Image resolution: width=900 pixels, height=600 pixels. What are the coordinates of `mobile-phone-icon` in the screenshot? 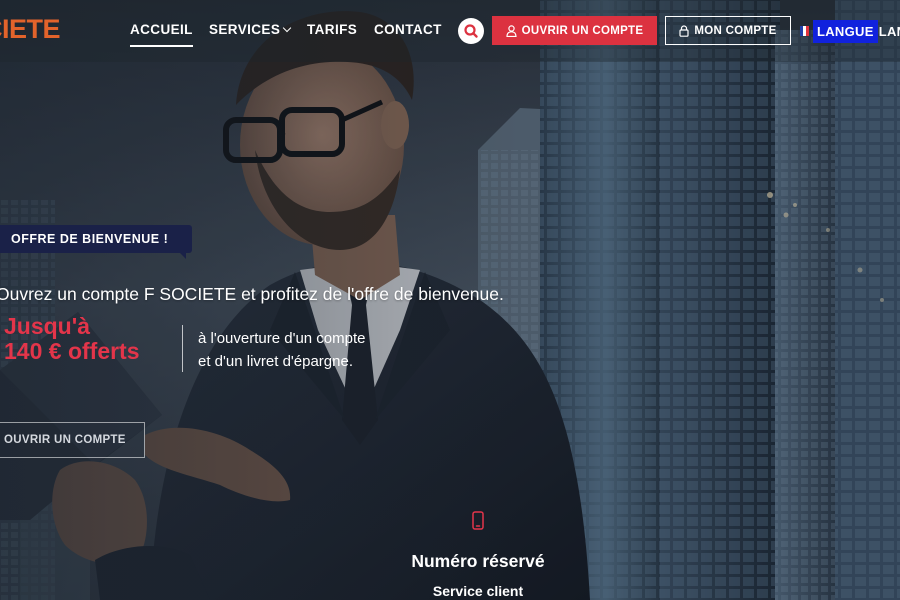 It's located at (478, 520).